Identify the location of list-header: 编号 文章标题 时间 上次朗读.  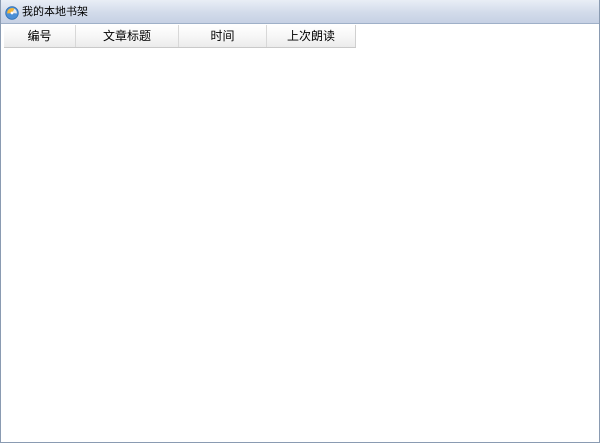
(180, 36).